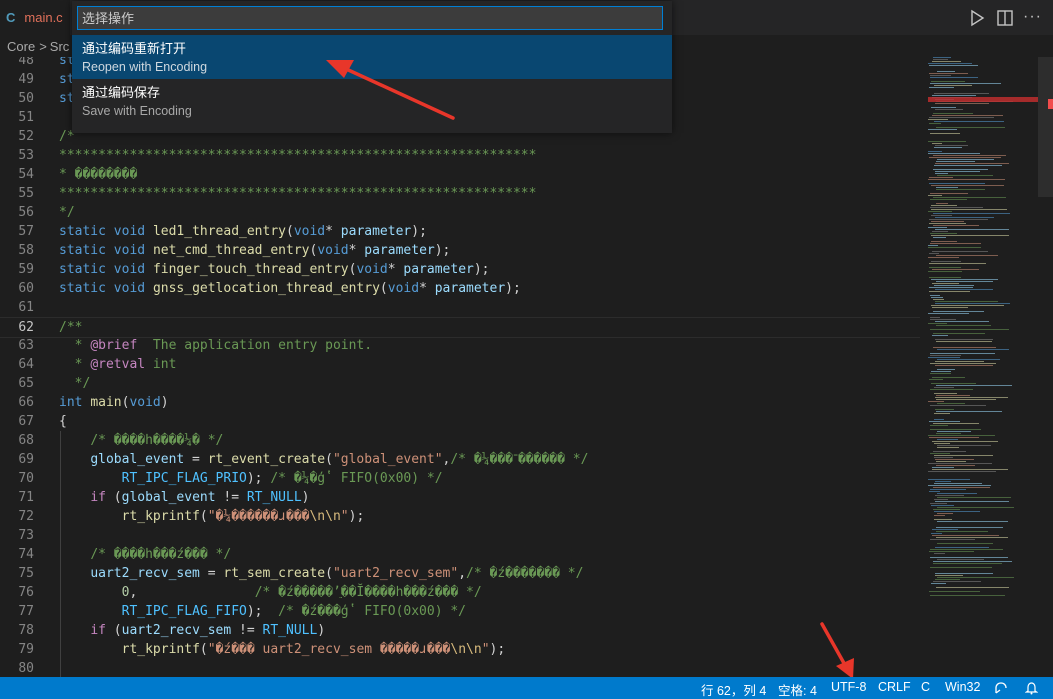  What do you see at coordinates (17, 440) in the screenshot?
I see `line-number: 68` at bounding box center [17, 440].